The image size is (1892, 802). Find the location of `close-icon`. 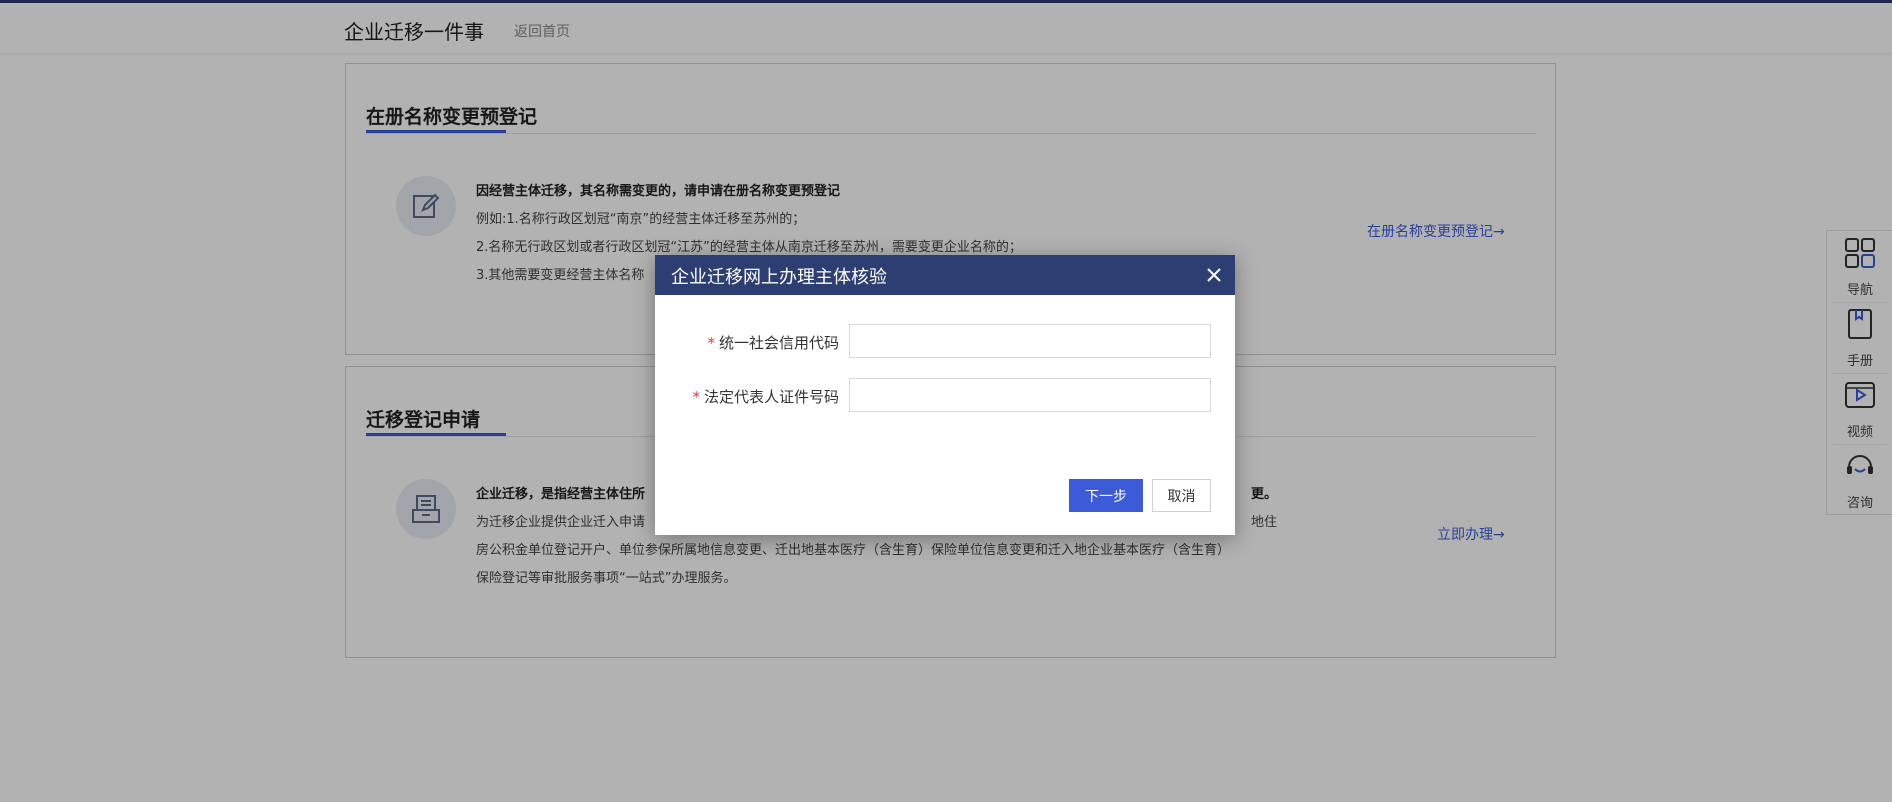

close-icon is located at coordinates (1214, 275).